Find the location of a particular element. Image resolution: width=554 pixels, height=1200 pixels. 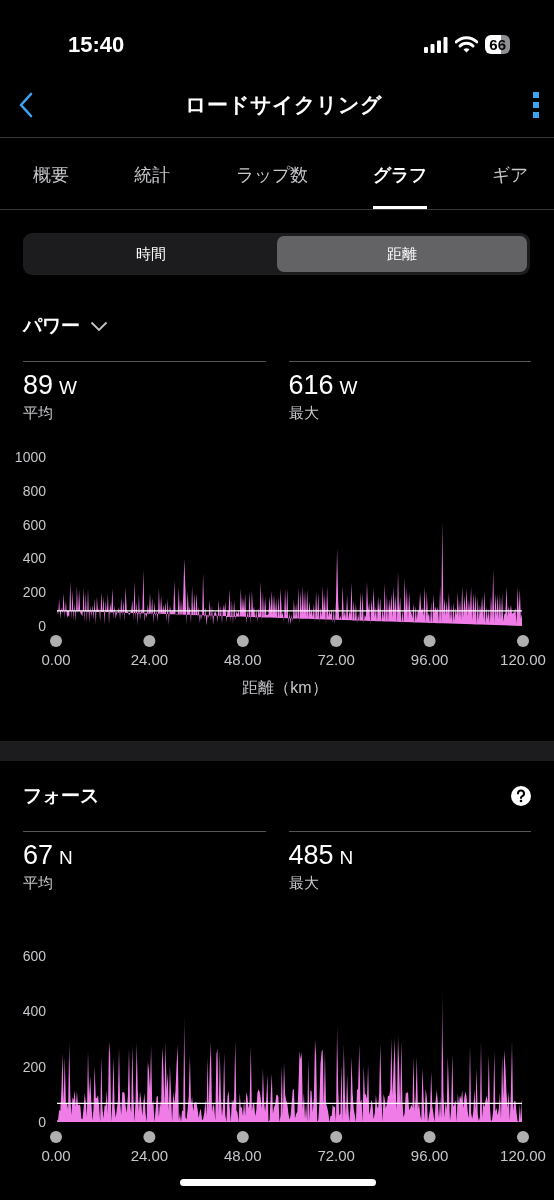

stat-value: 67 is located at coordinates (38, 855).